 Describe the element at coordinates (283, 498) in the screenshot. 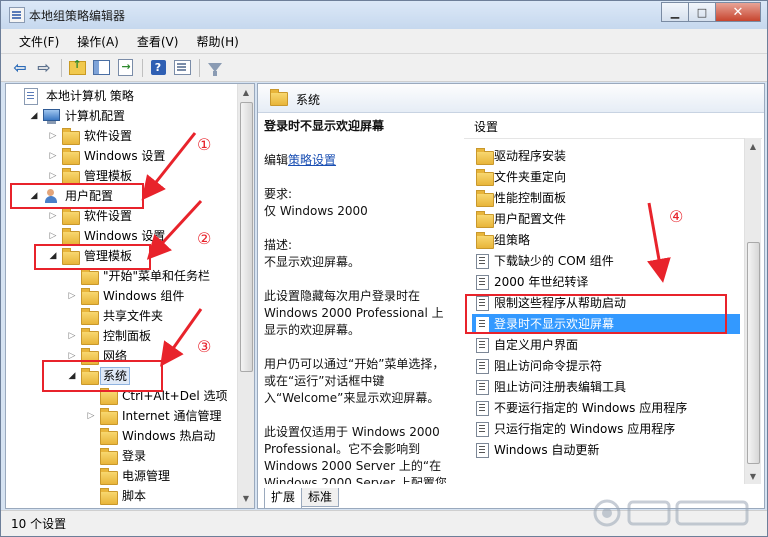

I see `tab-extended: 扩展` at that location.